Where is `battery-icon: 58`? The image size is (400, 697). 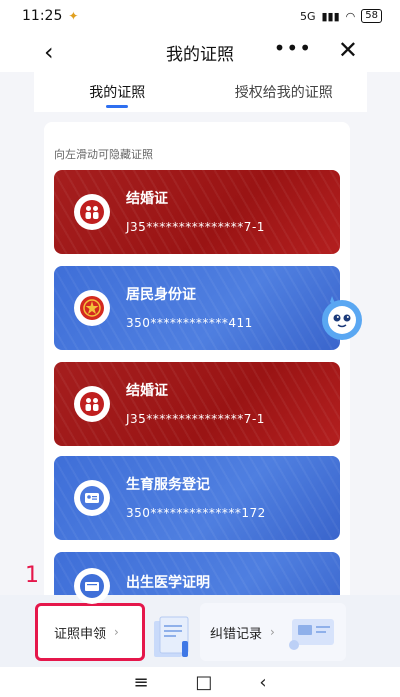 battery-icon: 58 is located at coordinates (371, 16).